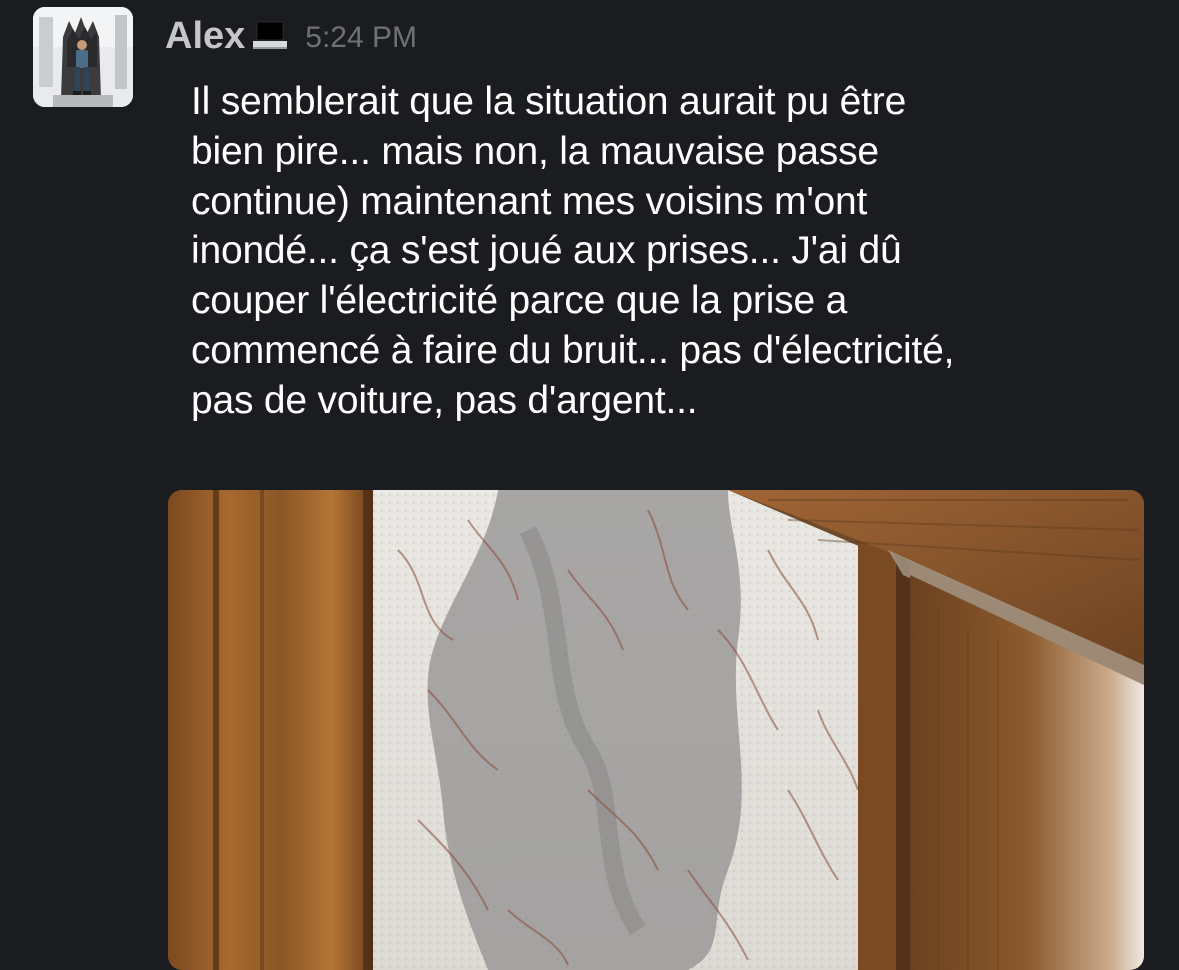 This screenshot has height=970, width=1179. What do you see at coordinates (529, 201) in the screenshot?
I see `message-line: continue) maintenant mes voisins m'ont` at bounding box center [529, 201].